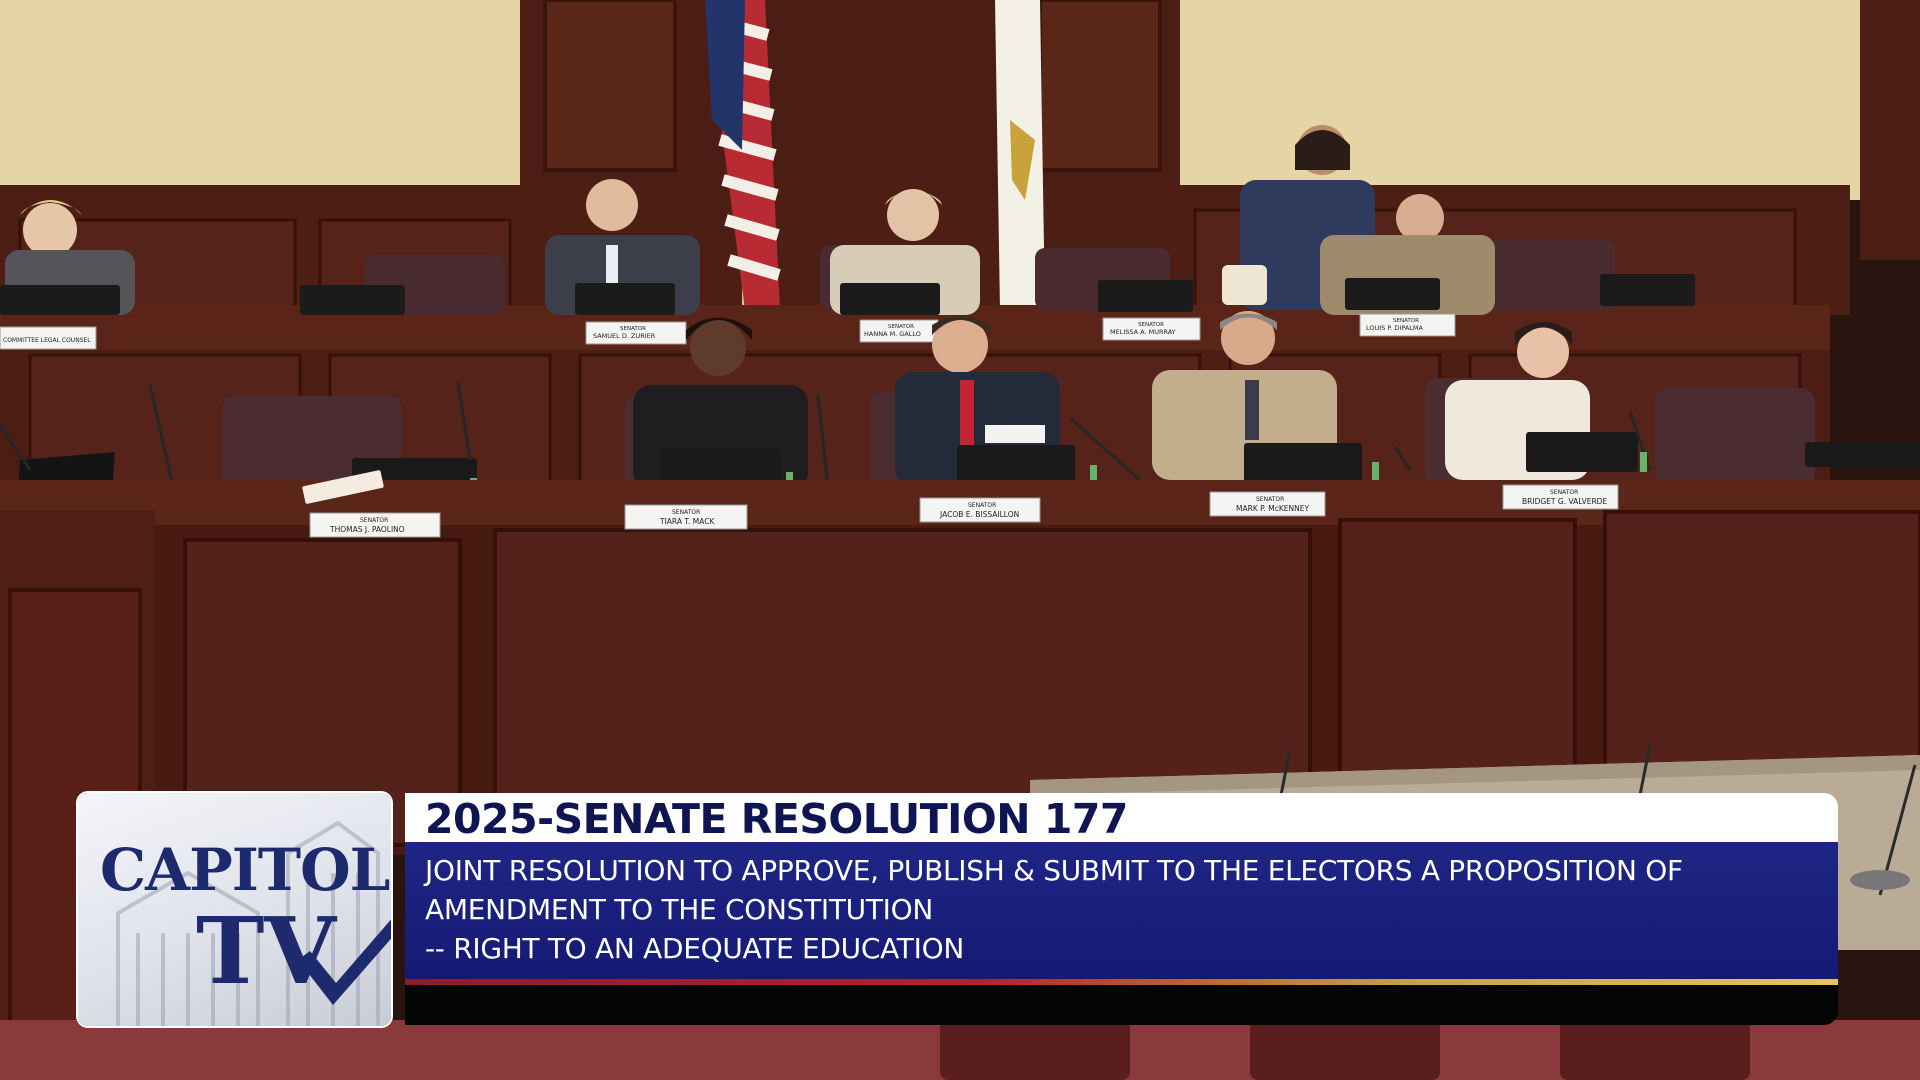 This screenshot has width=1920, height=1080. What do you see at coordinates (1143, 332) in the screenshot?
I see `nameplate-murray: MELISSA A. MURRAY` at bounding box center [1143, 332].